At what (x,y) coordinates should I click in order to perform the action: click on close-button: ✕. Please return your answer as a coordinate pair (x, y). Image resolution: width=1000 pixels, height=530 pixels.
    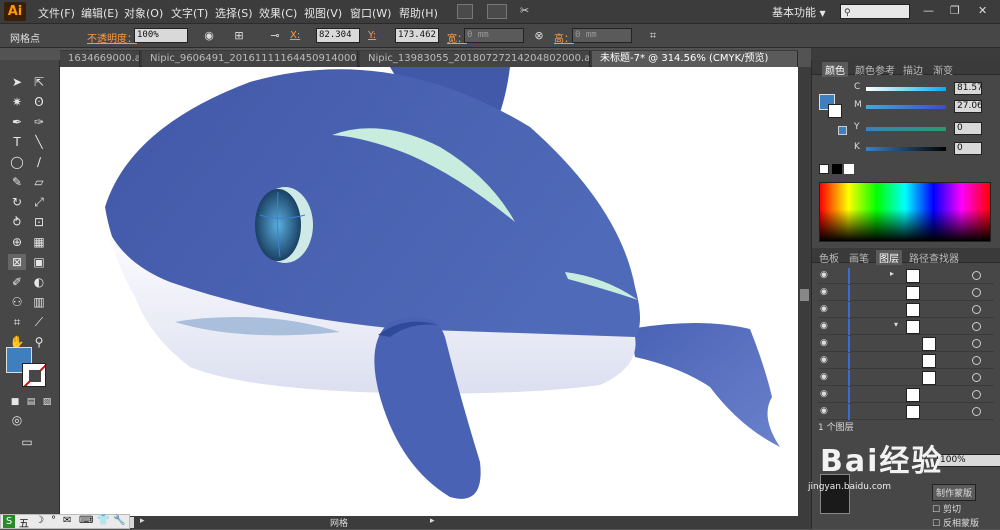
    Looking at the image, I should click on (982, 10).